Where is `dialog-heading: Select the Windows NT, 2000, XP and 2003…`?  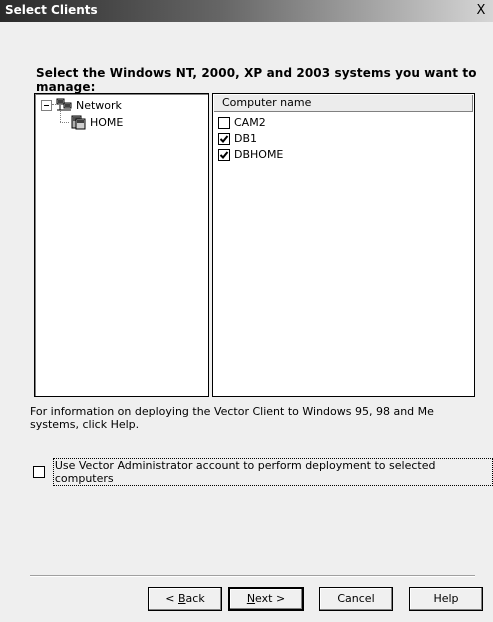
dialog-heading: Select the Windows NT, 2000, XP and 2003… is located at coordinates (256, 80).